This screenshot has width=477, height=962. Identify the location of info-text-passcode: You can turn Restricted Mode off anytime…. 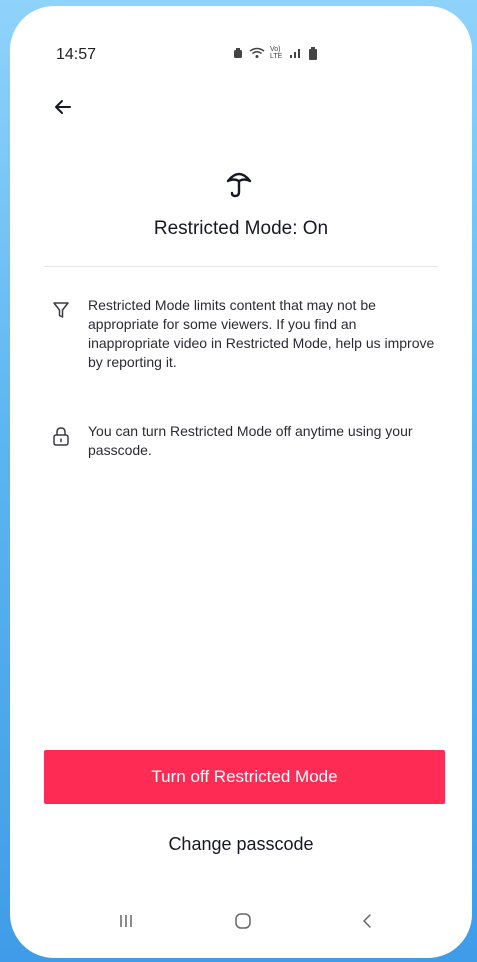
(250, 440).